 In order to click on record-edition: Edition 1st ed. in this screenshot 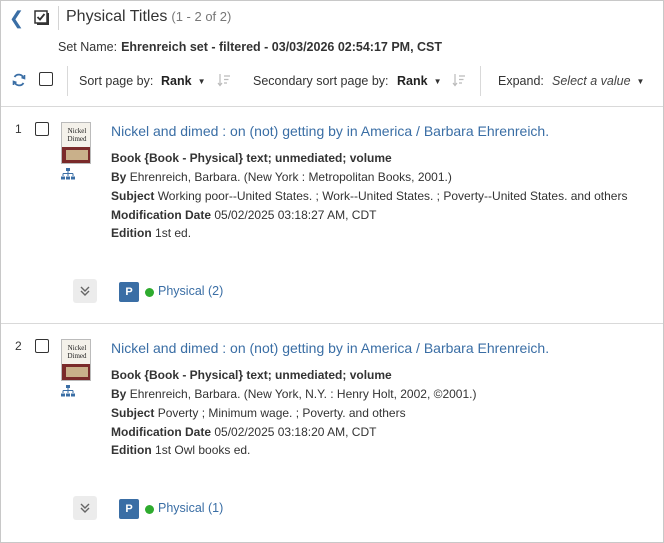, I will do `click(151, 233)`.